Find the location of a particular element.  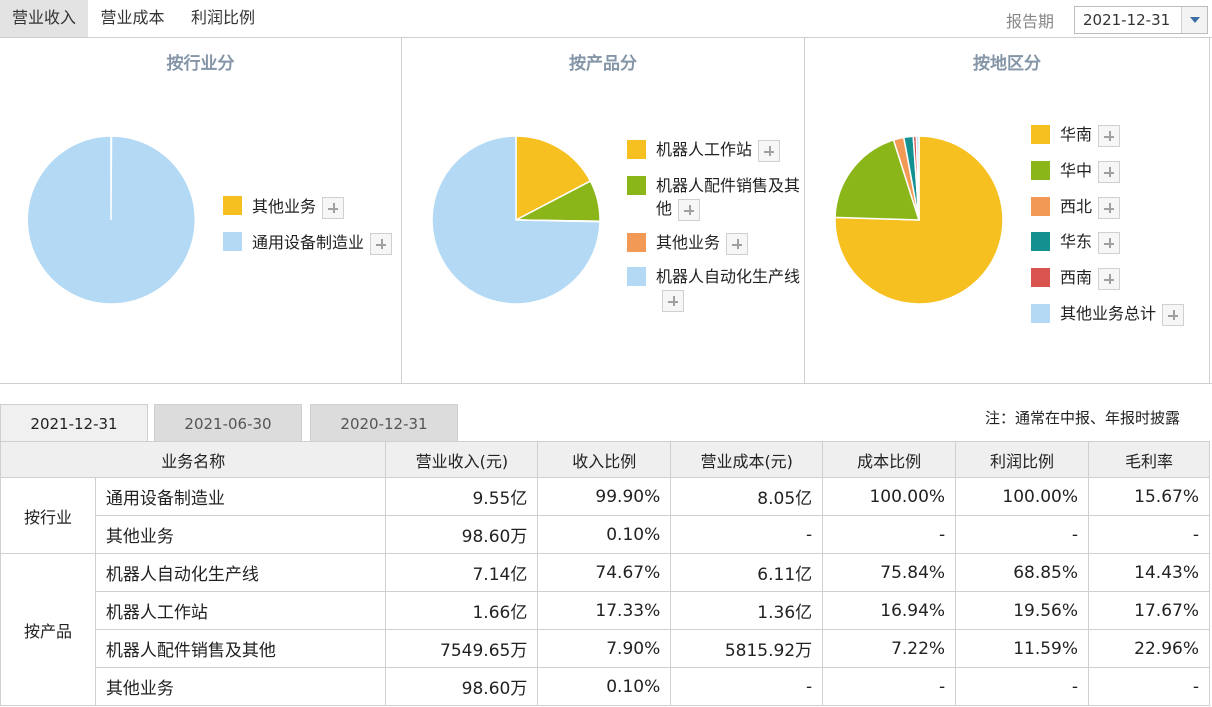

legend-item: 西南 is located at coordinates (1076, 278).